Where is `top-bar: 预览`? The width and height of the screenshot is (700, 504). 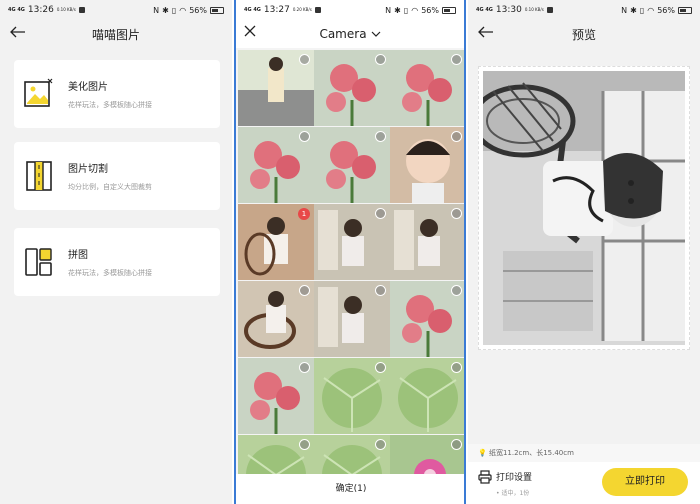 top-bar: 预览 is located at coordinates (584, 34).